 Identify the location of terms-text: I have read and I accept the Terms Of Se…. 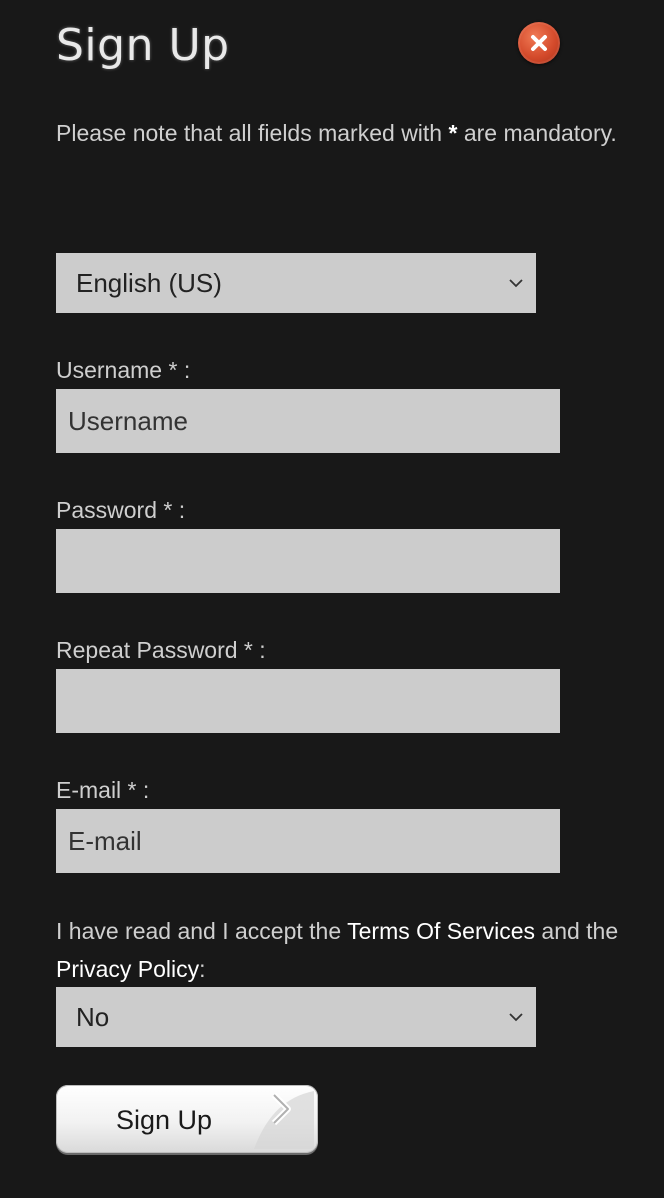
(346, 950).